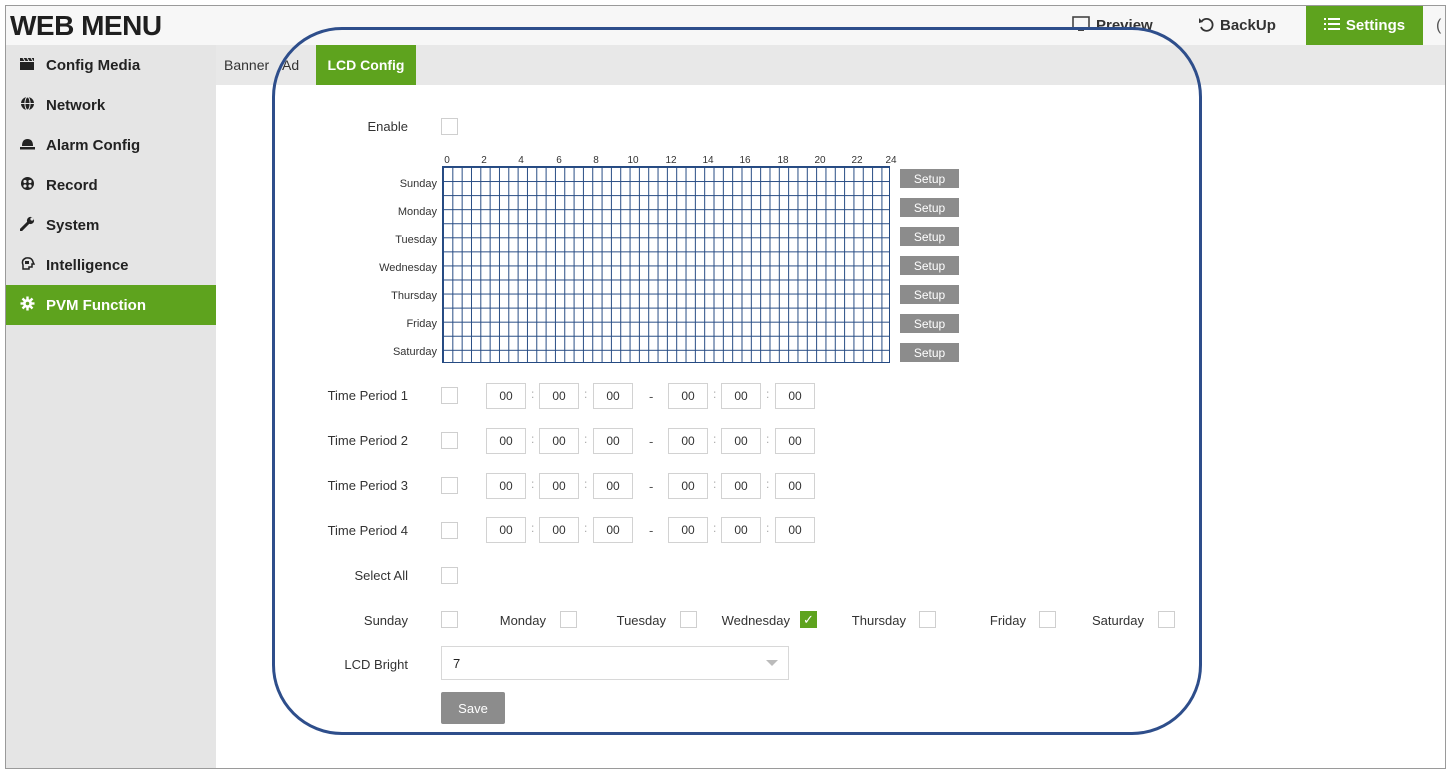 The height and width of the screenshot is (771, 1451). What do you see at coordinates (366, 65) in the screenshot?
I see `tab-lcd-config: LCD Config` at bounding box center [366, 65].